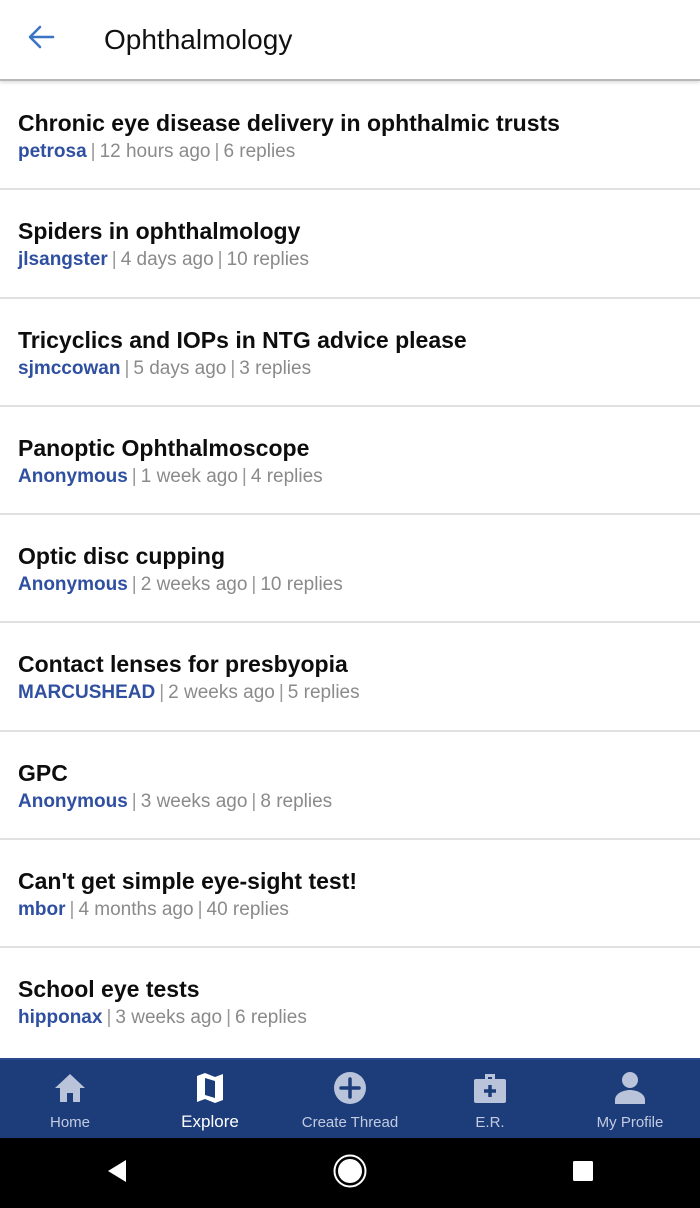  I want to click on thread-title: Spiders in ophthalmology, so click(159, 231).